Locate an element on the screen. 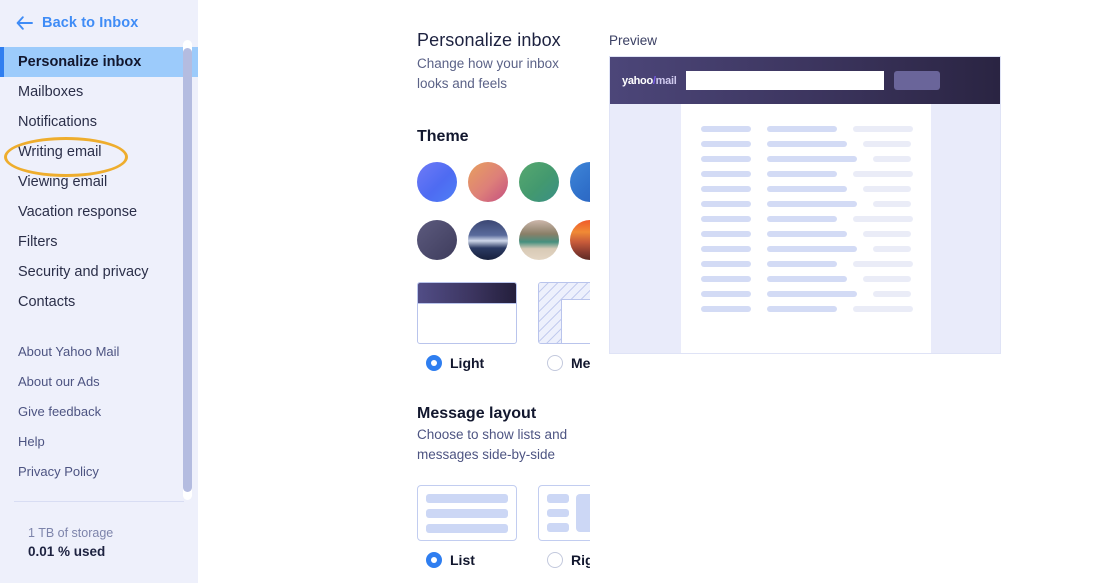  theme-section-heading: Theme is located at coordinates (443, 136).